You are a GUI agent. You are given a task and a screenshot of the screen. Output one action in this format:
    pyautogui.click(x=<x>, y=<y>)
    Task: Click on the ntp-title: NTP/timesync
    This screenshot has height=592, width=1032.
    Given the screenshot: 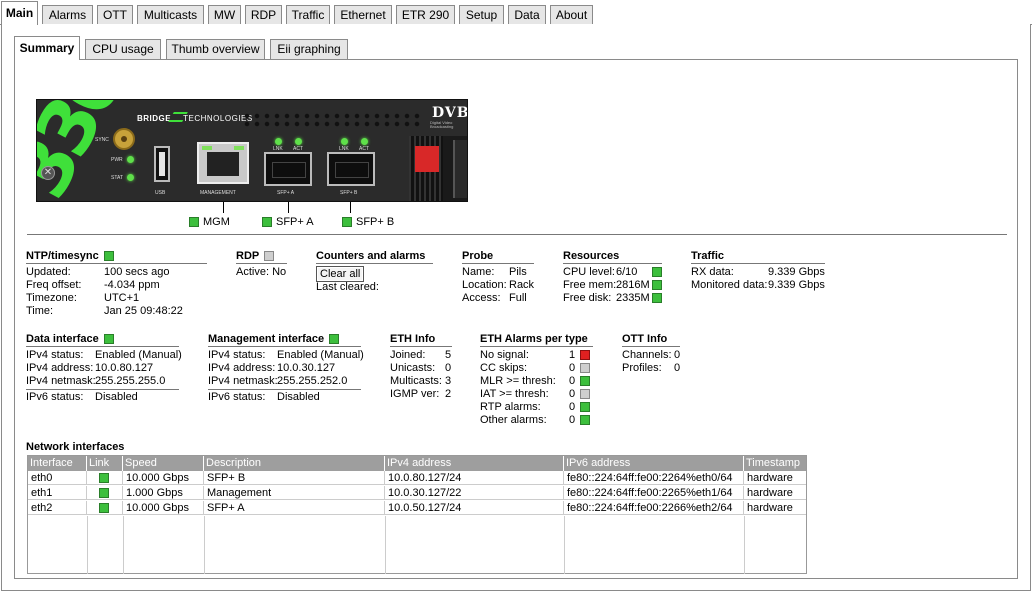 What is the action you would take?
    pyautogui.click(x=62, y=256)
    